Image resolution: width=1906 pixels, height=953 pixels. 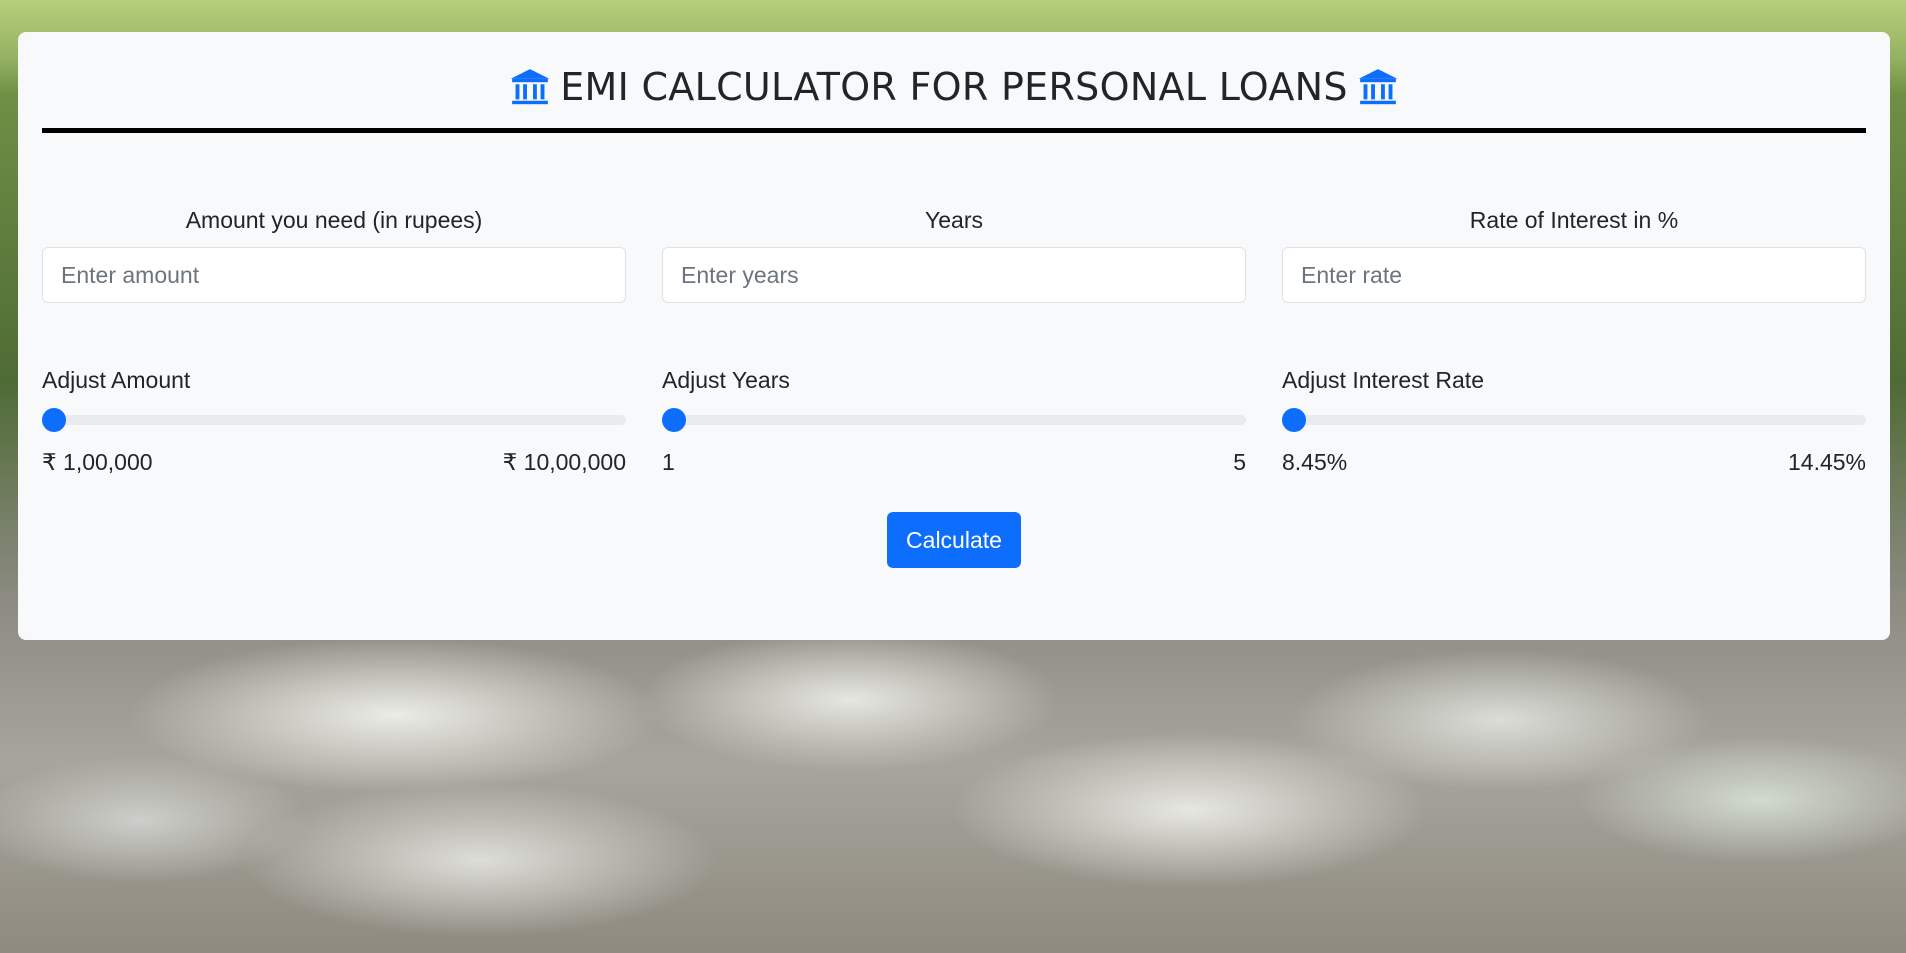 What do you see at coordinates (334, 275) in the screenshot?
I see `amount-input` at bounding box center [334, 275].